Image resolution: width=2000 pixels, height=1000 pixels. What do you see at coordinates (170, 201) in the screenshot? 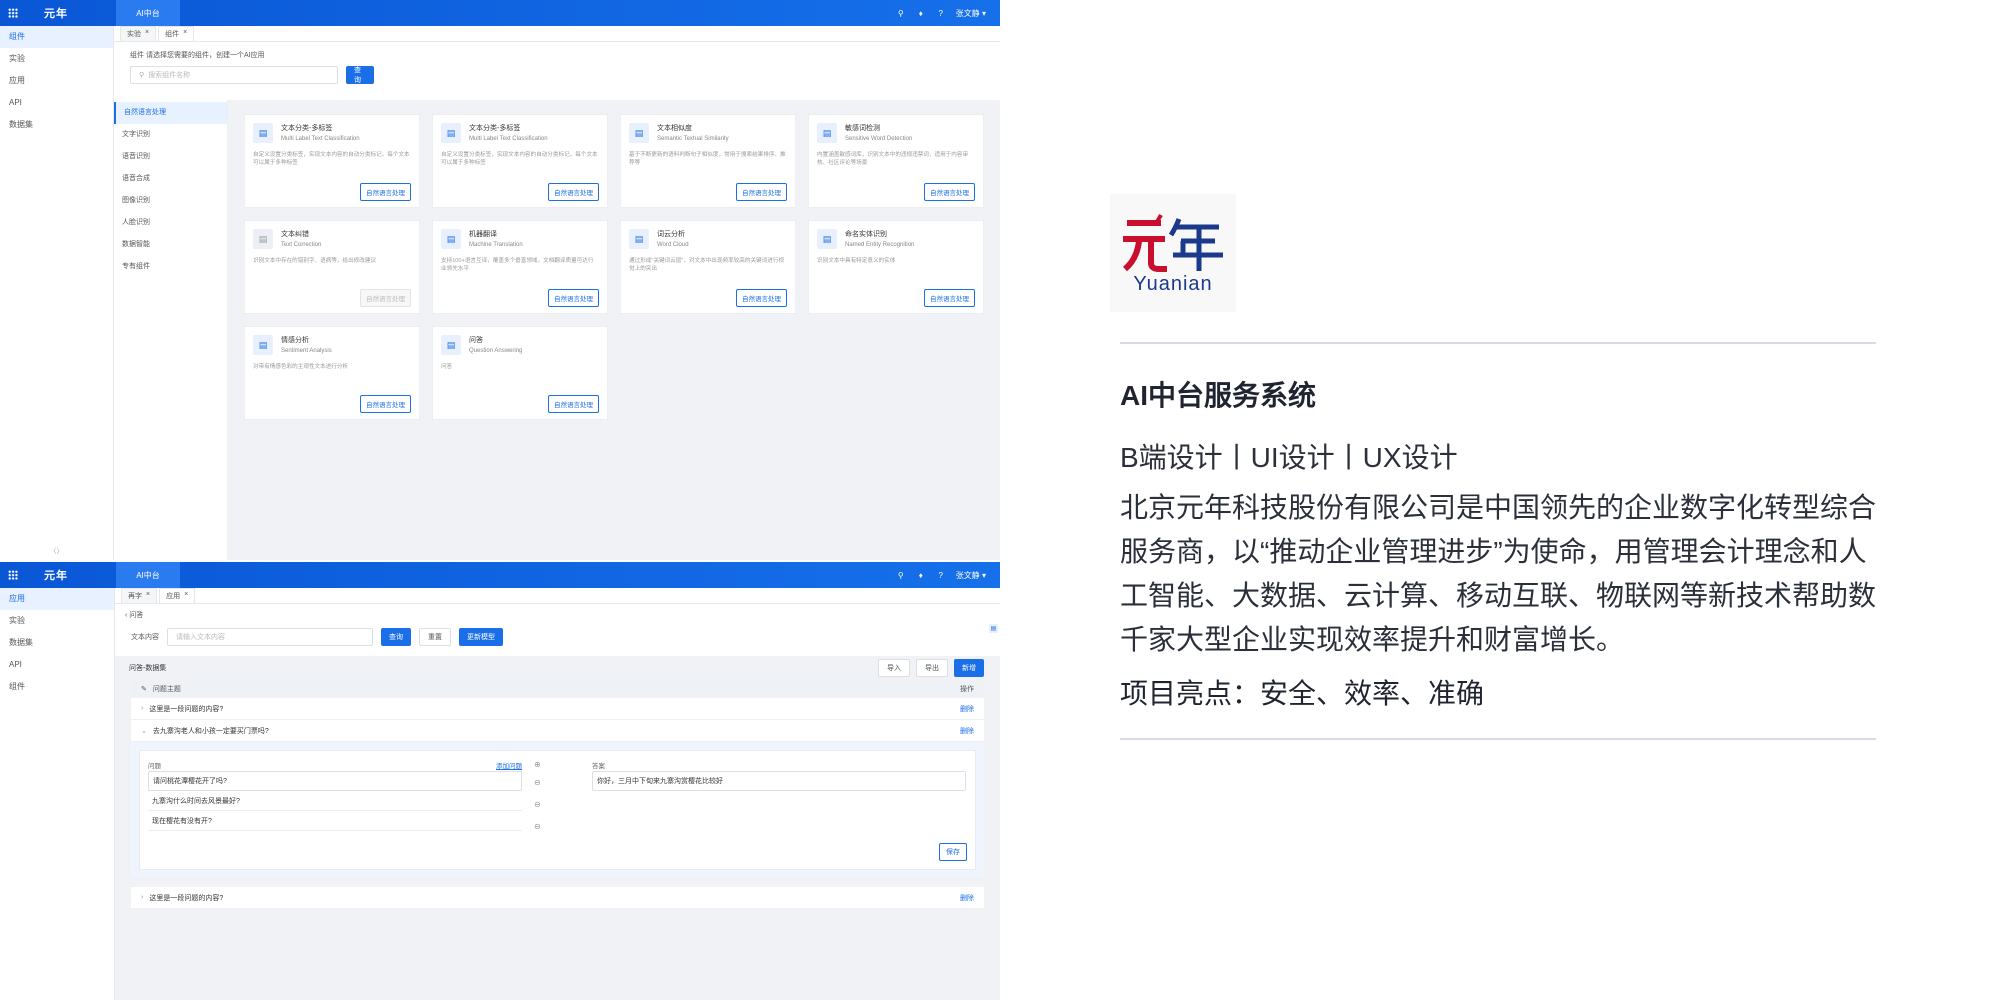
I see `category-image: 图像识别` at bounding box center [170, 201].